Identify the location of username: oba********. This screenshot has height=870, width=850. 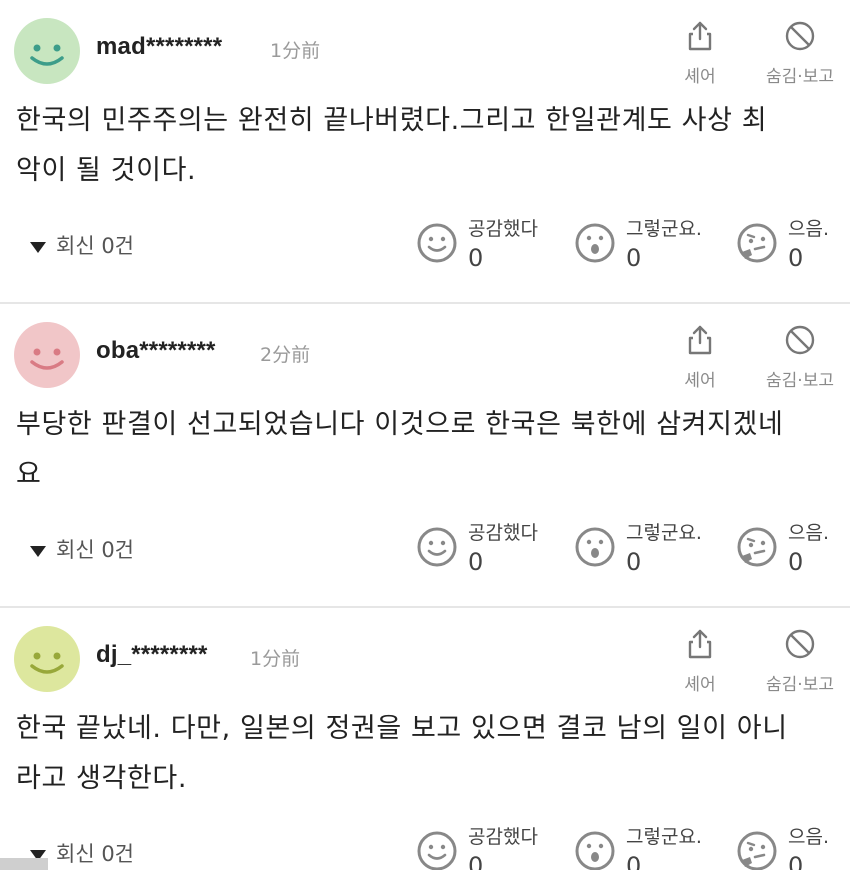
(156, 351).